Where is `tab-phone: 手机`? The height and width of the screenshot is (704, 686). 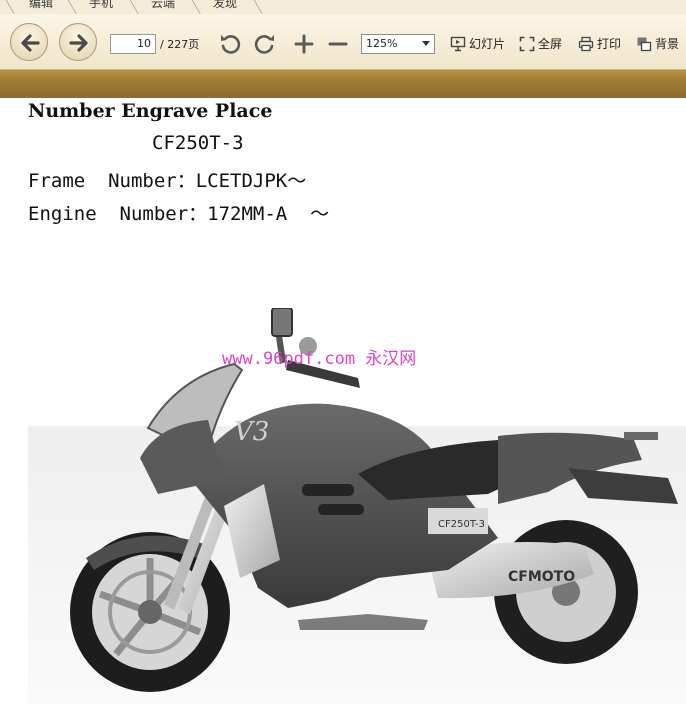 tab-phone: 手机 is located at coordinates (101, 7).